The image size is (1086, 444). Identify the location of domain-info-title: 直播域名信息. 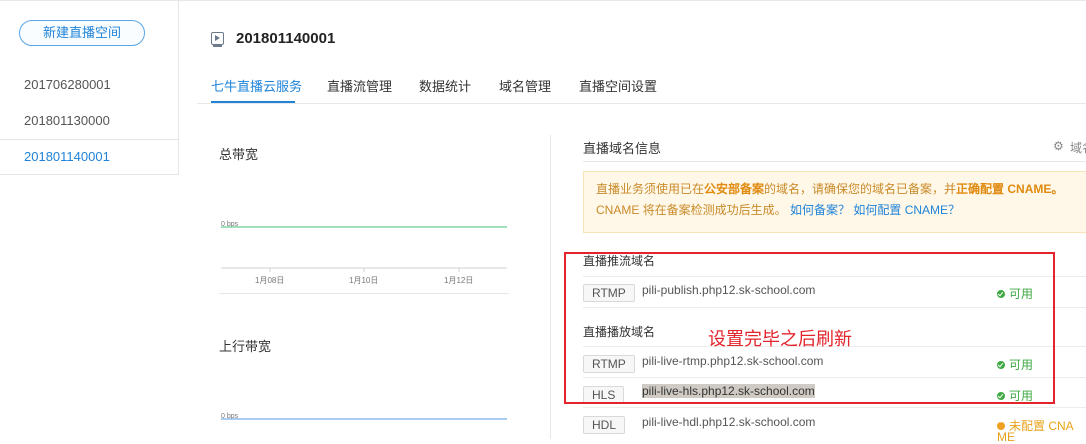
(622, 148).